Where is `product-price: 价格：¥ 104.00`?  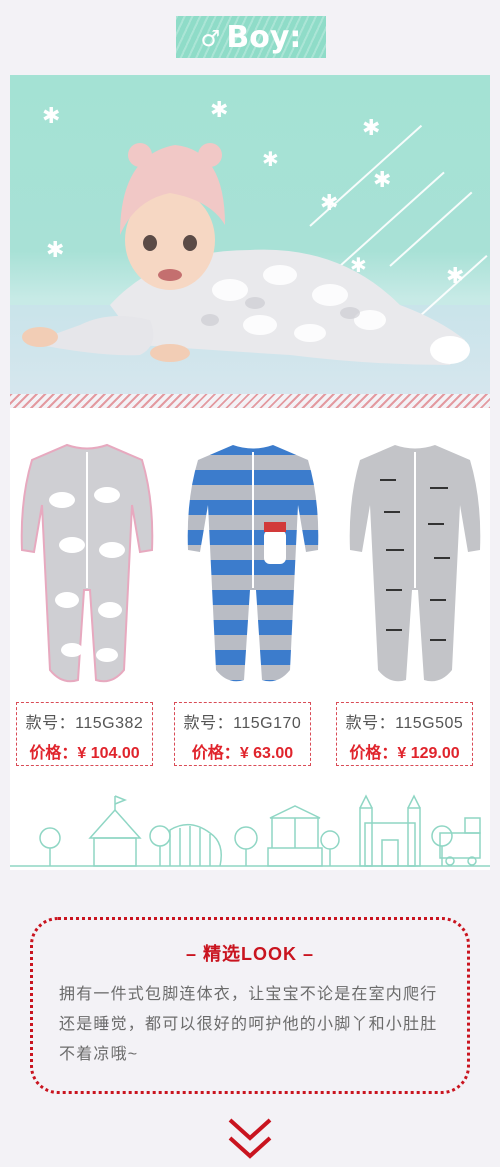 product-price: 价格：¥ 104.00 is located at coordinates (84, 751).